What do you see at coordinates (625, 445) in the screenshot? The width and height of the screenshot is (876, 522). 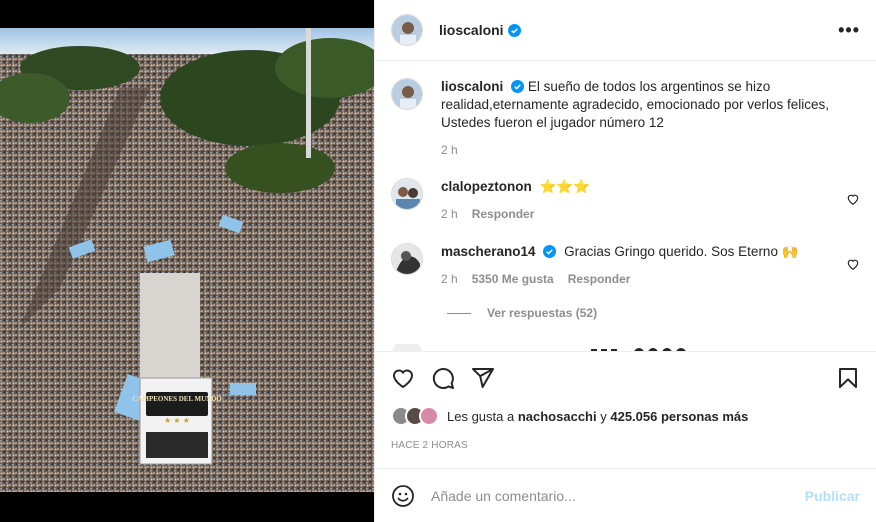 I see `post-time: HACE 2 HORAS` at bounding box center [625, 445].